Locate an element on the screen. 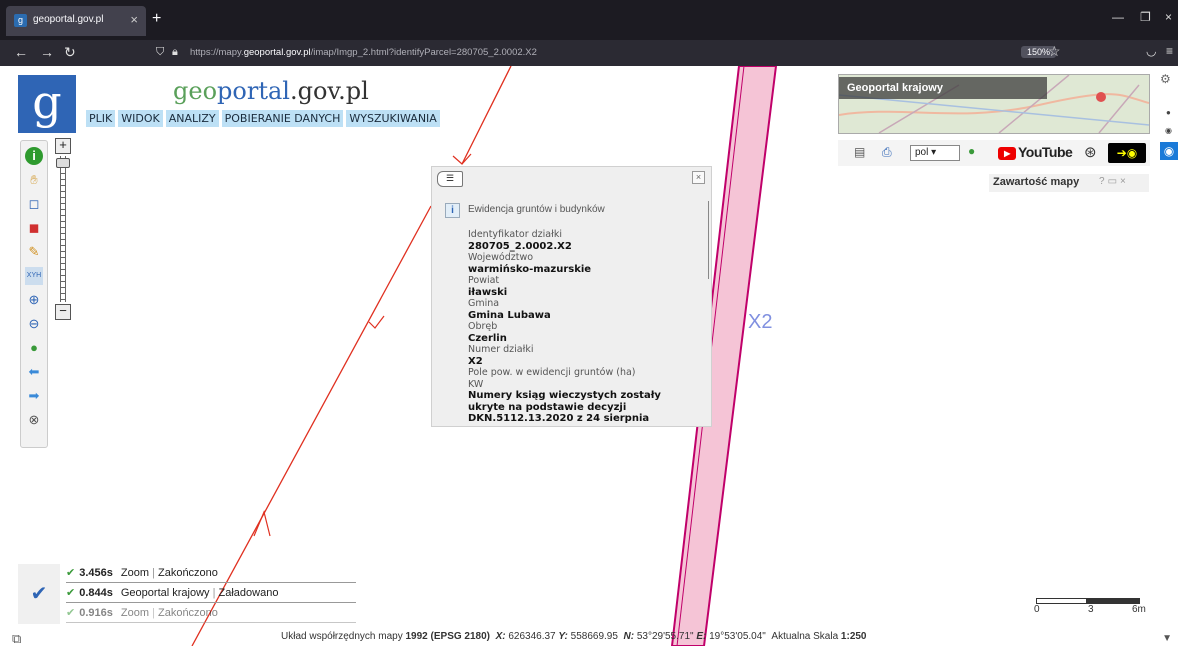 This screenshot has height=648, width=1178. maximize-icon: ❐ is located at coordinates (1145, 17).